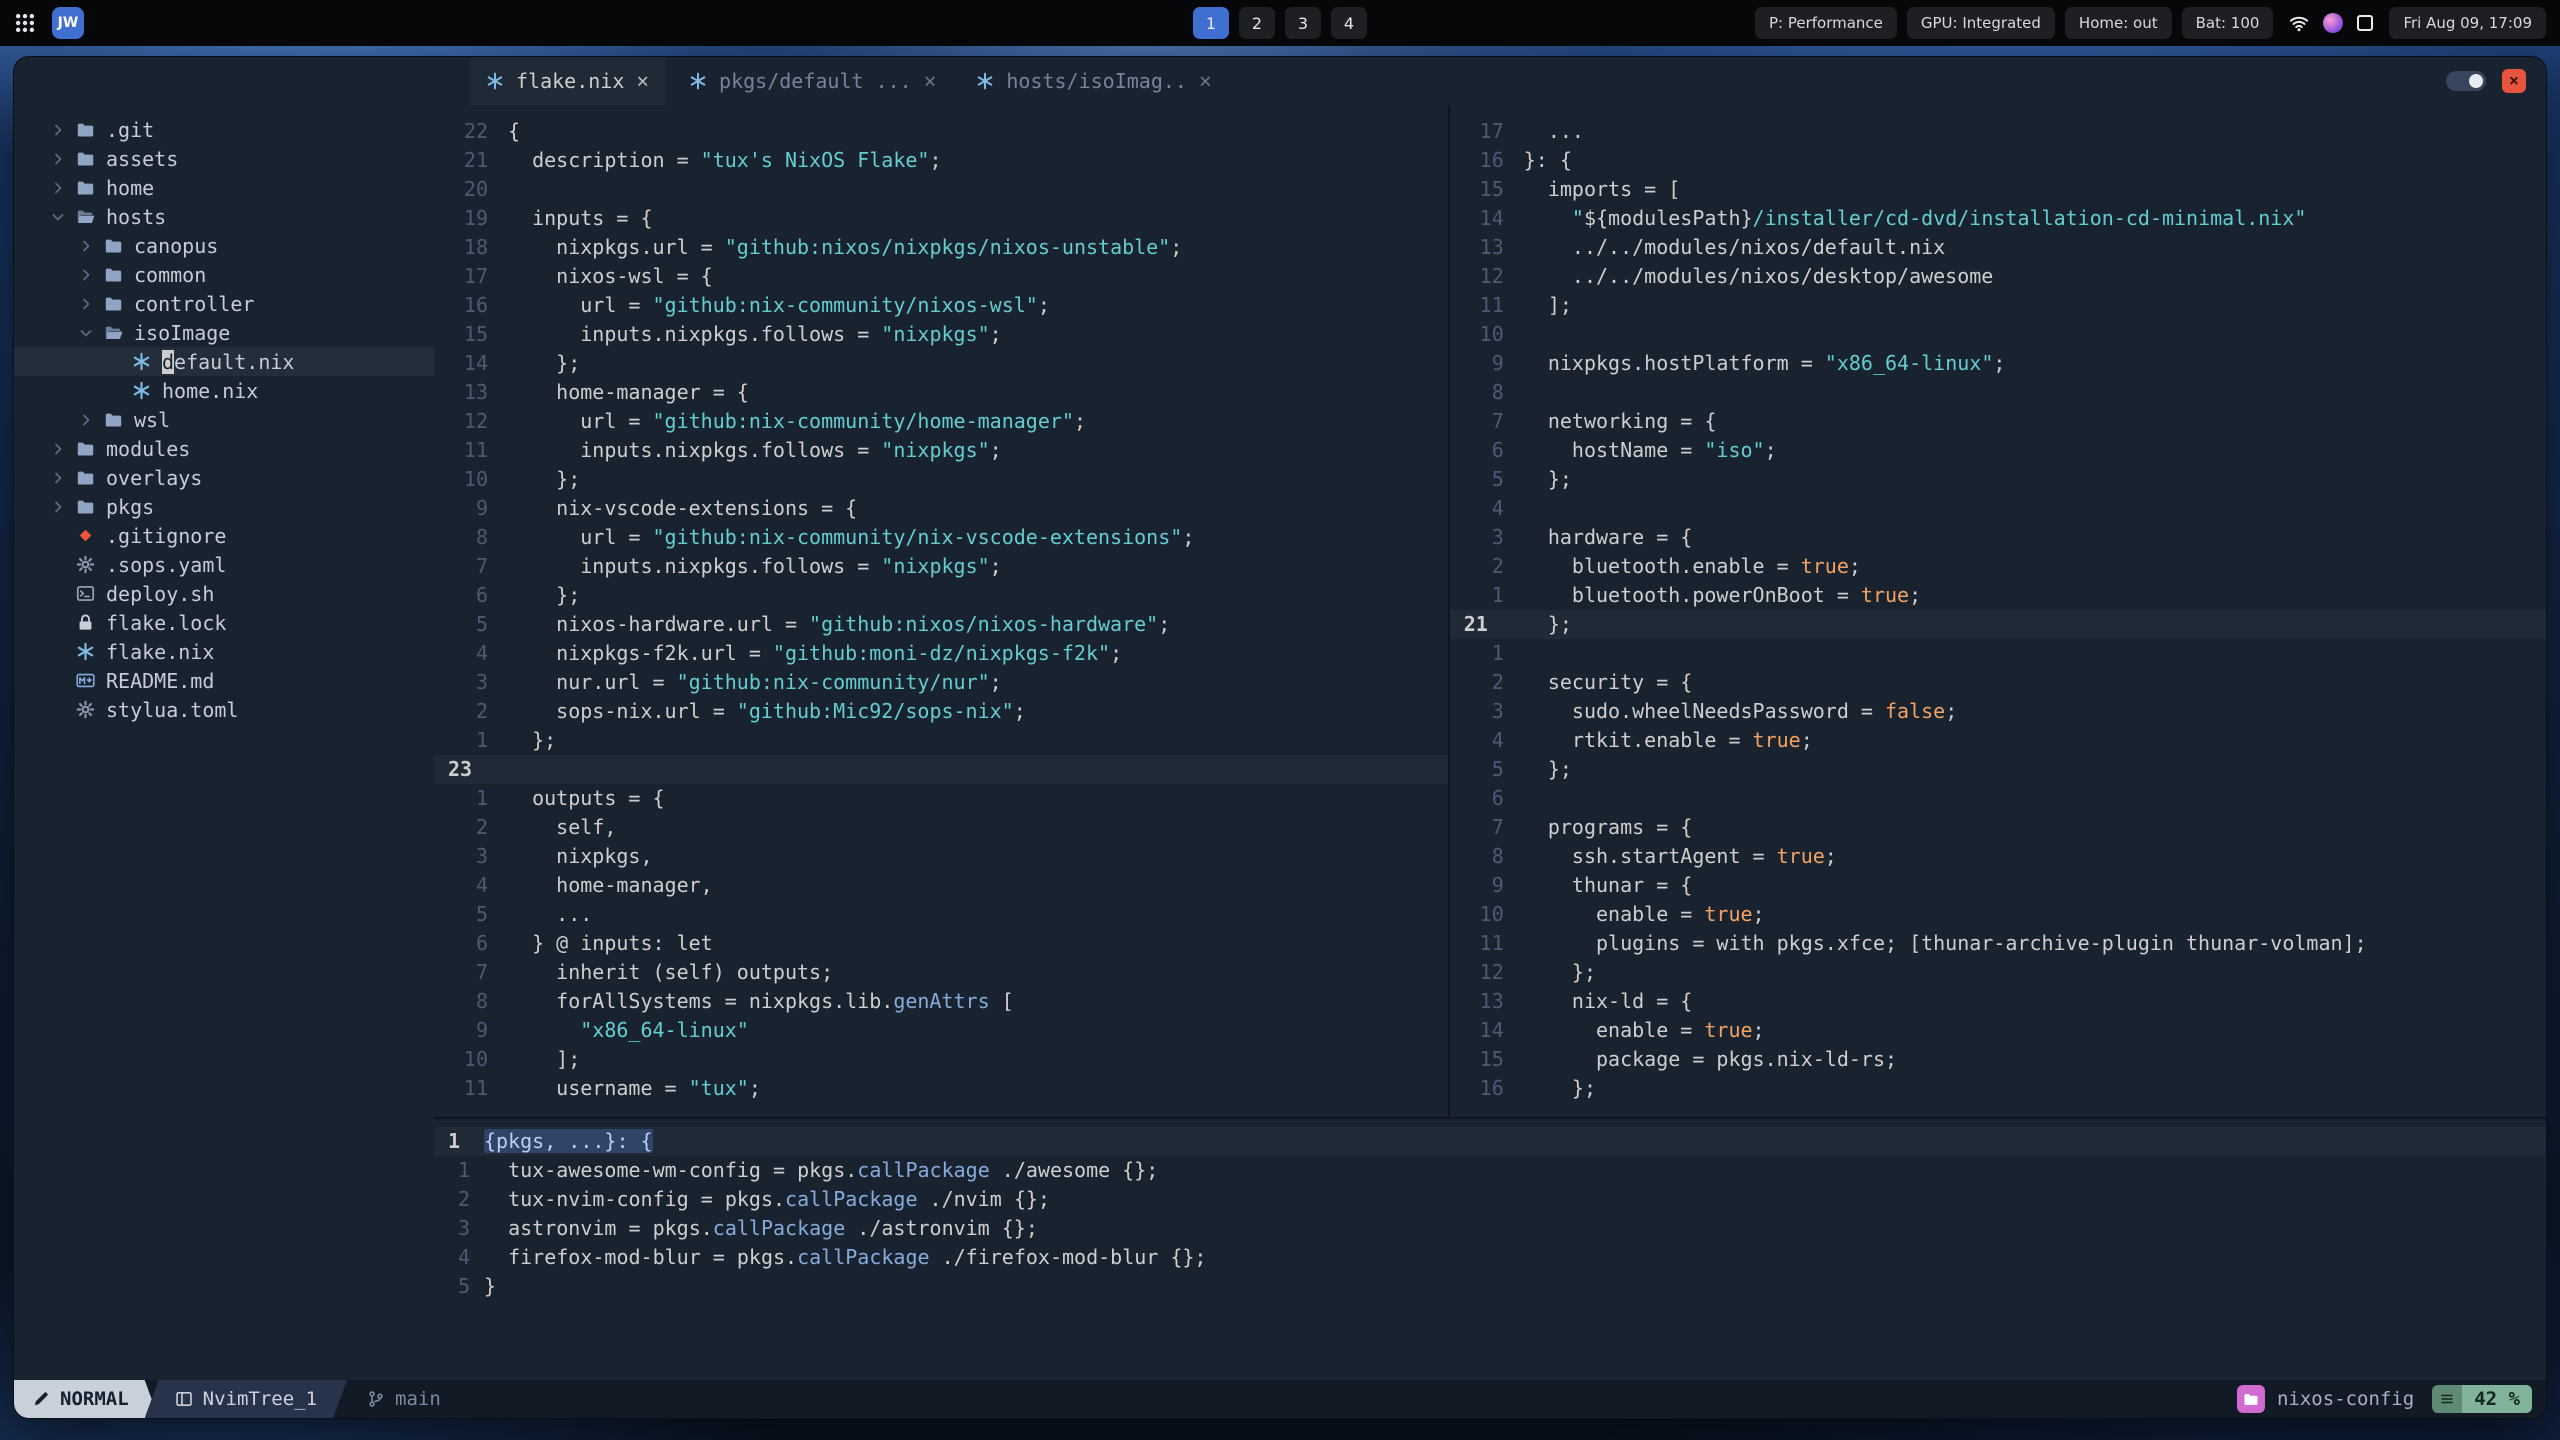 This screenshot has width=2560, height=1440. I want to click on tree-item--git: .git, so click(224, 129).